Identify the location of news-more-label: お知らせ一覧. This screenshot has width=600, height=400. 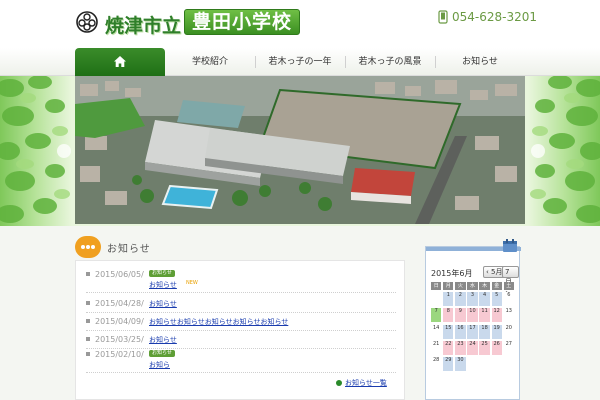
(366, 383).